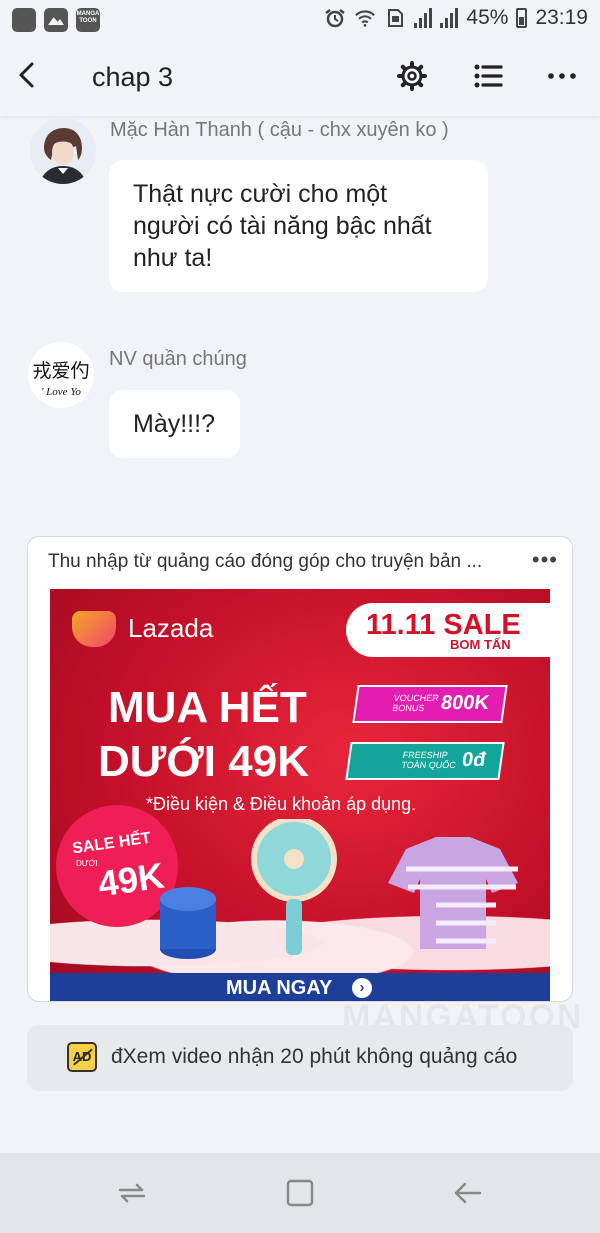 This screenshot has width=600, height=1233. I want to click on back-icon, so click(29, 75).